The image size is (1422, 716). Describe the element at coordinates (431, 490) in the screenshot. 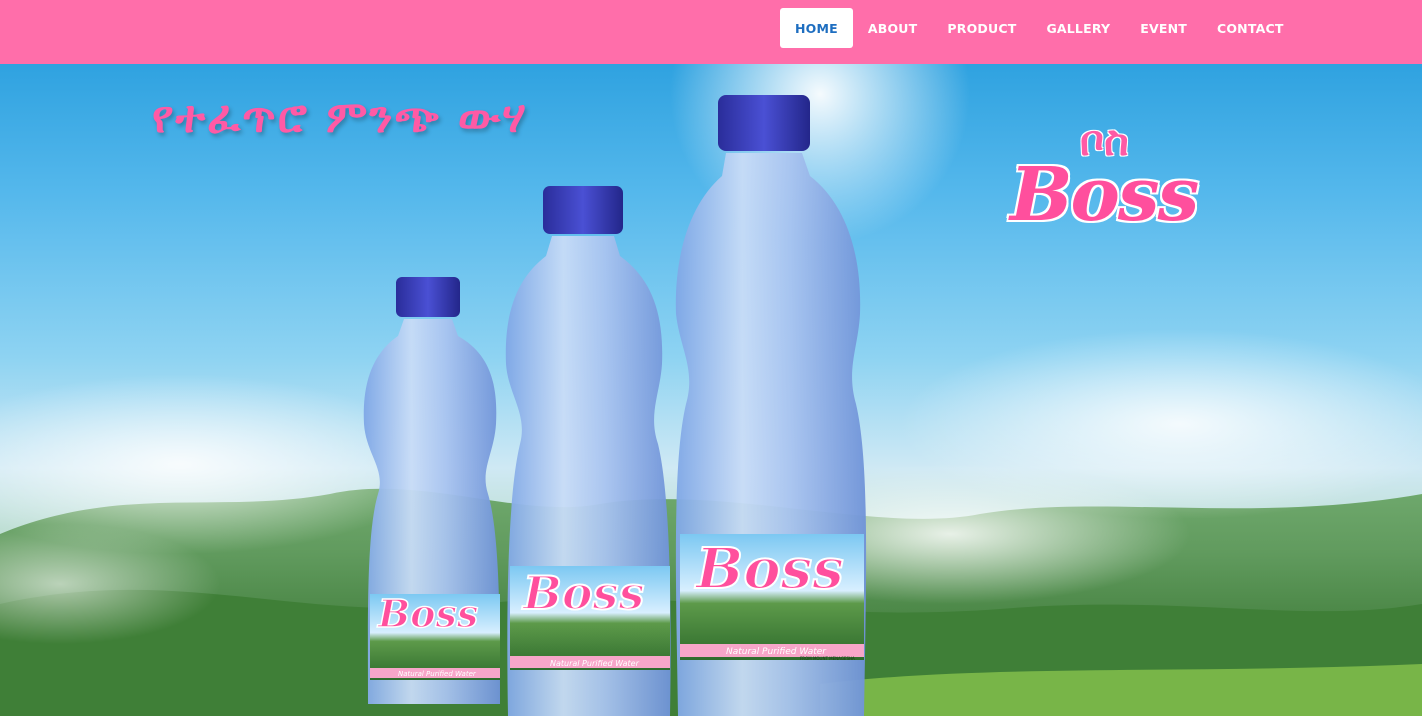

I see `bottle-small: Boss Natural Purified Water` at that location.